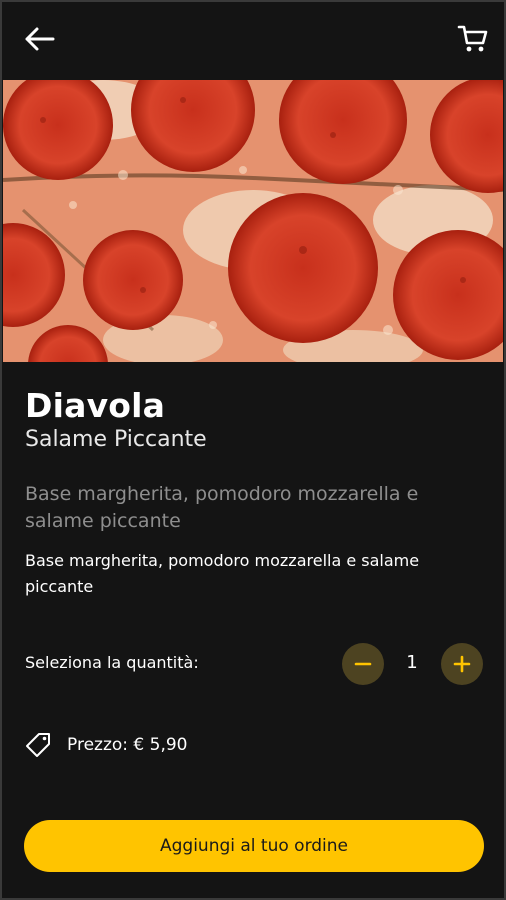  What do you see at coordinates (127, 745) in the screenshot?
I see `price-text: Prezzo: € 5,90` at bounding box center [127, 745].